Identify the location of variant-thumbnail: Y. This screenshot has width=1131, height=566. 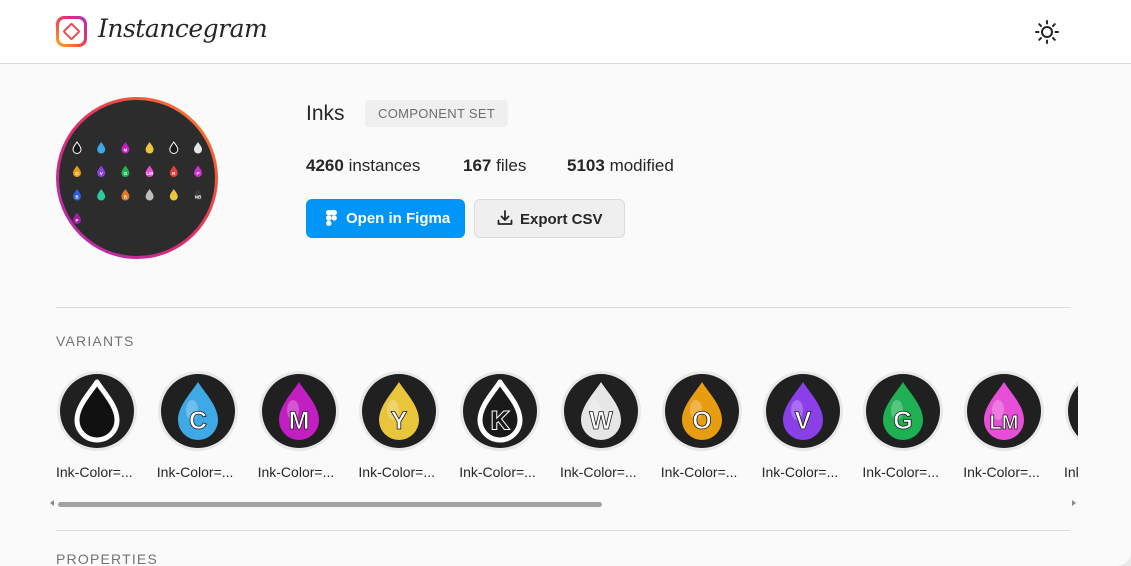
(399, 411).